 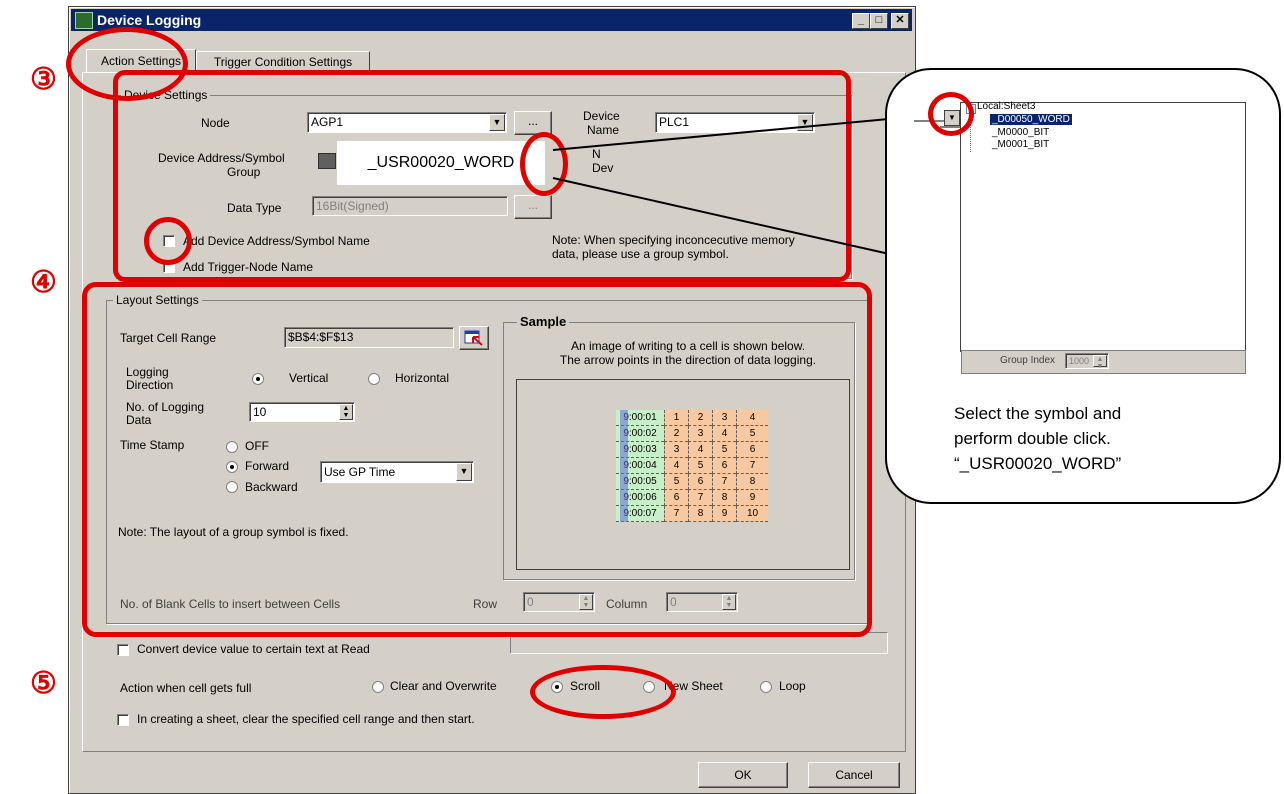 What do you see at coordinates (1006, 106) in the screenshot?
I see `tree-root: Local:Sheet3` at bounding box center [1006, 106].